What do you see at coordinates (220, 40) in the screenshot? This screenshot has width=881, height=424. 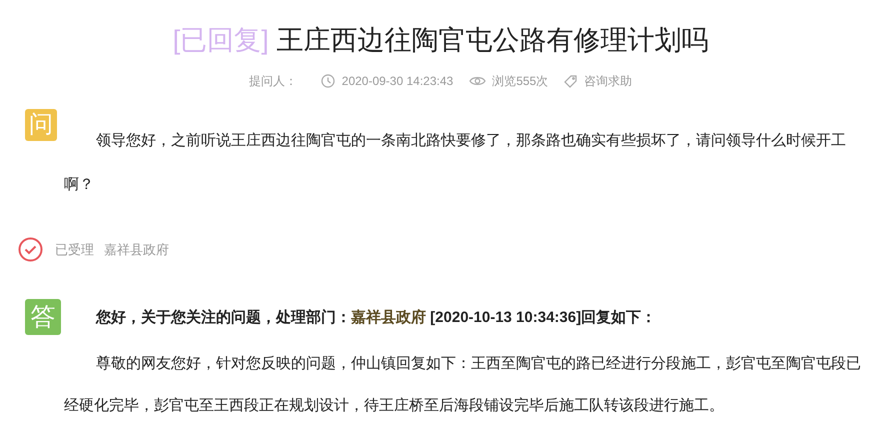 I see `status-tag: [已回复]` at bounding box center [220, 40].